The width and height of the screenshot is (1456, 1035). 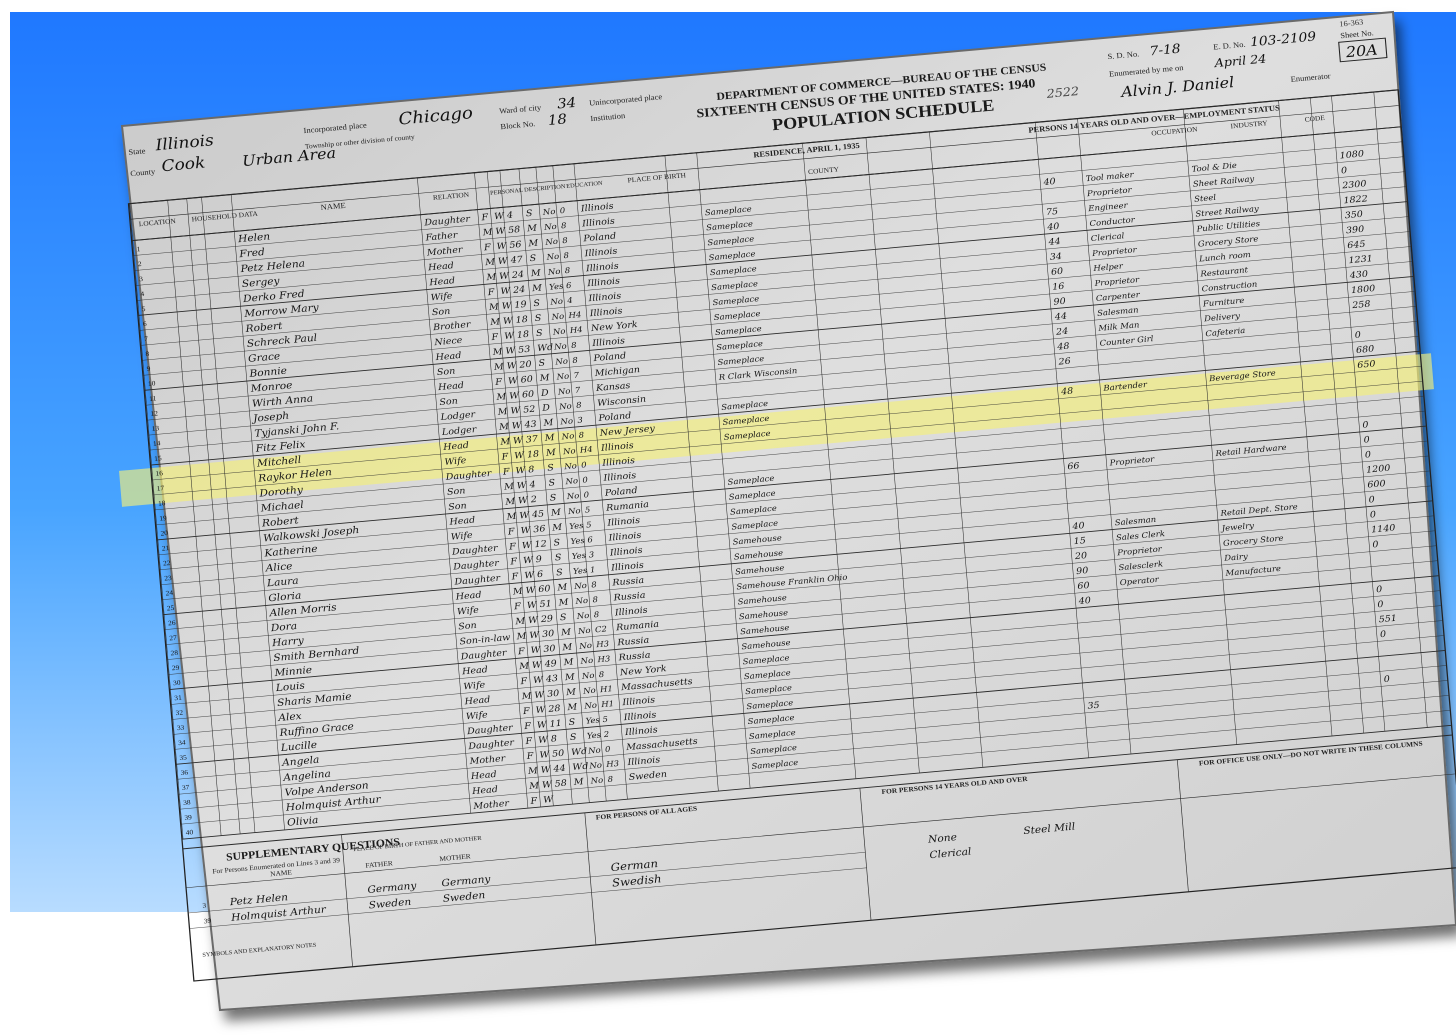 I want to click on age-cell: 8, so click(x=531, y=469).